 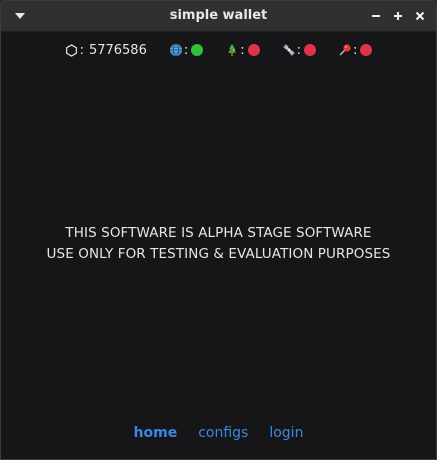 I want to click on triangle-down-icon, so click(x=20, y=16).